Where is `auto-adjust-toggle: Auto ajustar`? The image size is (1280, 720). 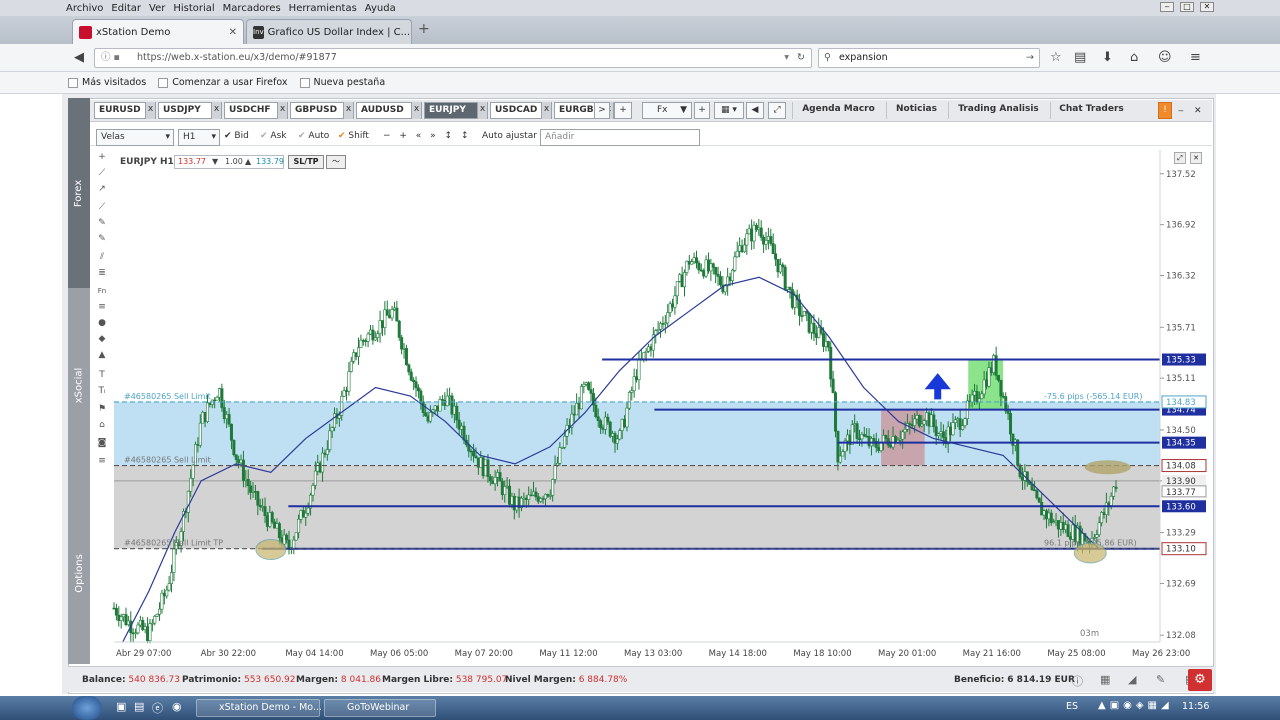
auto-adjust-toggle: Auto ajustar is located at coordinates (509, 136).